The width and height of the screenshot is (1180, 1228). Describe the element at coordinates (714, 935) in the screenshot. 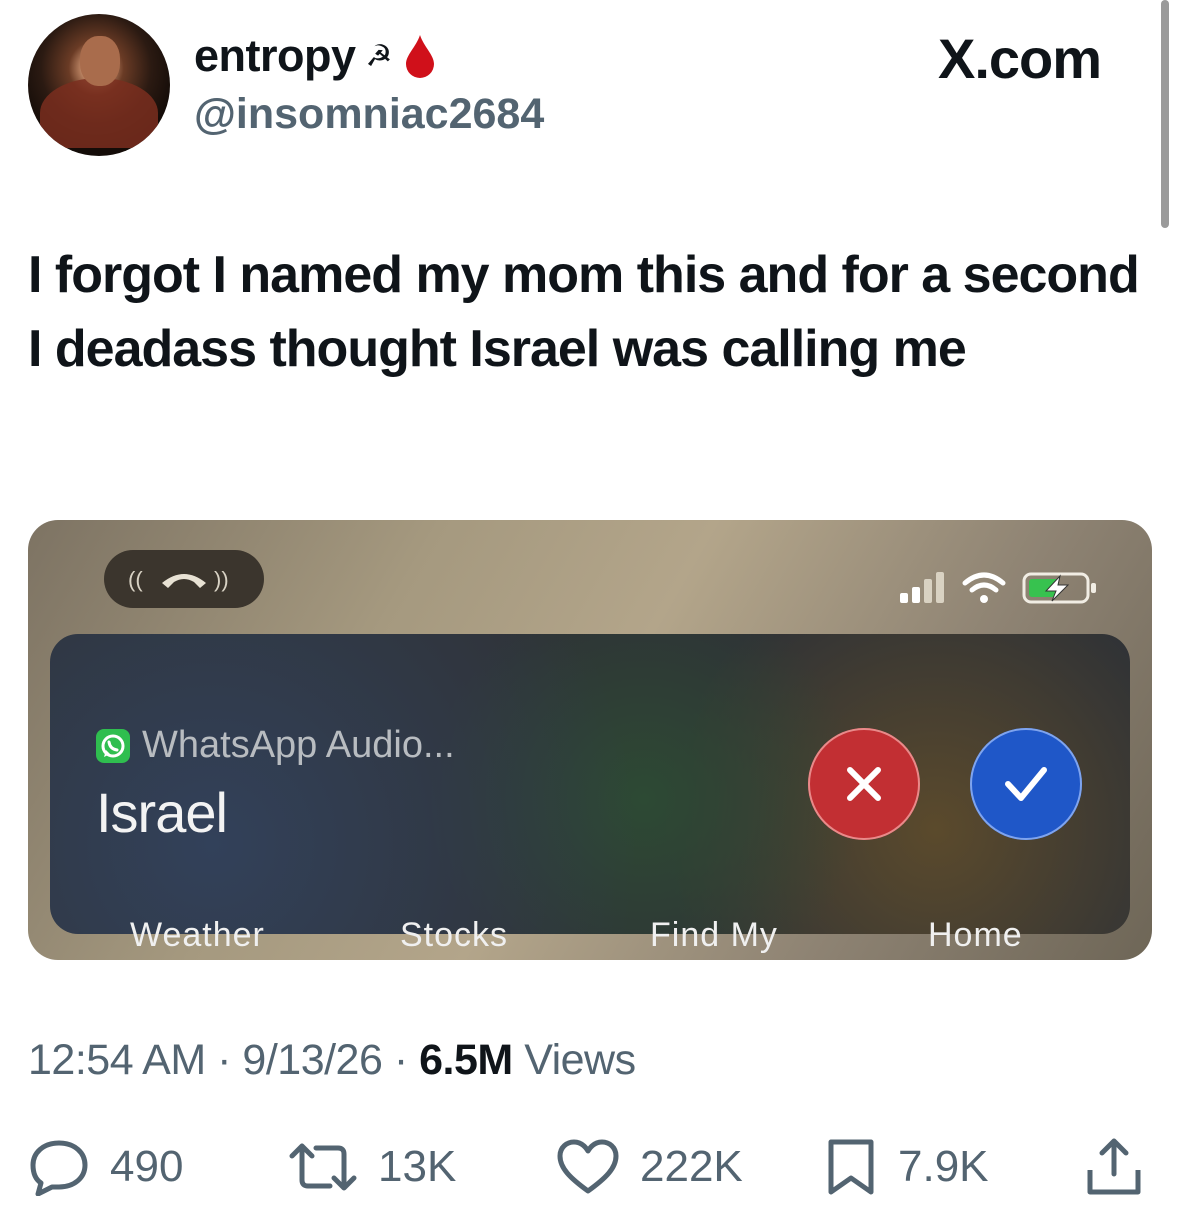

I see `dock-label-find-my: Find My` at that location.